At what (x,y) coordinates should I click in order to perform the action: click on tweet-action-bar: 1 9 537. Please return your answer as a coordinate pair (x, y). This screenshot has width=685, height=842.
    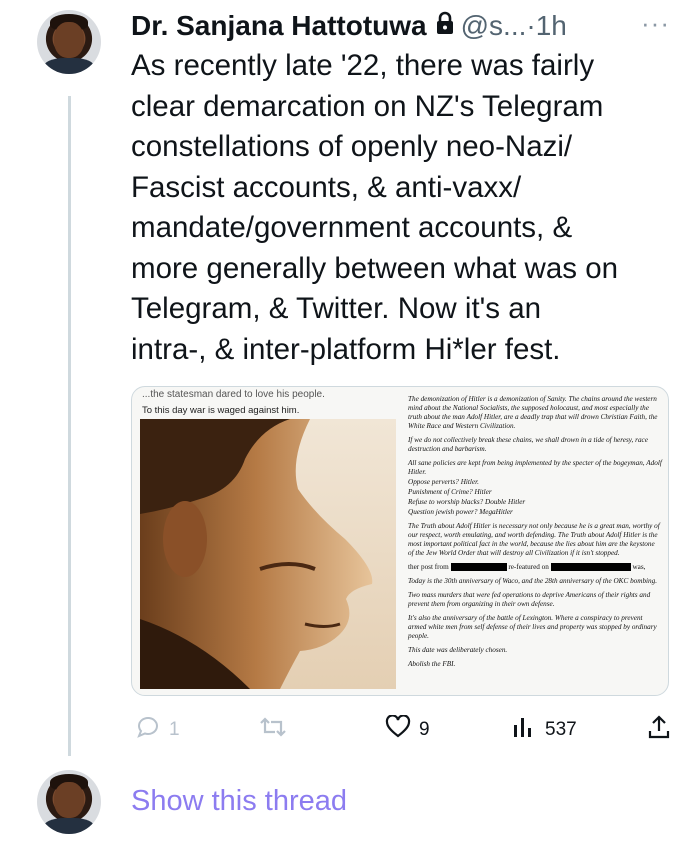
    Looking at the image, I should click on (405, 734).